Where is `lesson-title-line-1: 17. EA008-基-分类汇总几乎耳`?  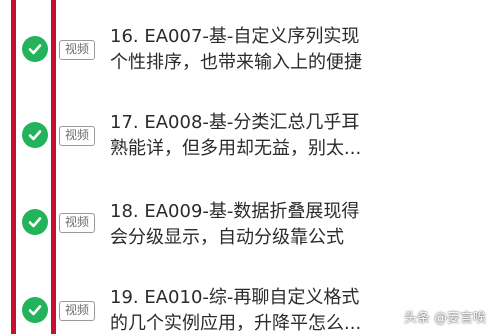
lesson-title-line-1: 17. EA008-基-分类汇总几乎耳 is located at coordinates (235, 122).